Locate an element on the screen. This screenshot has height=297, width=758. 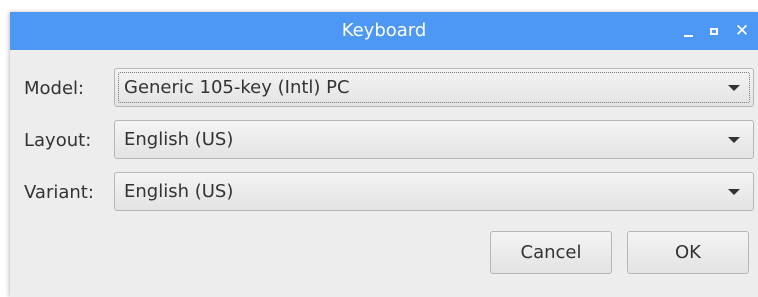
title-bar: Keyboard ✕ is located at coordinates (384, 31).